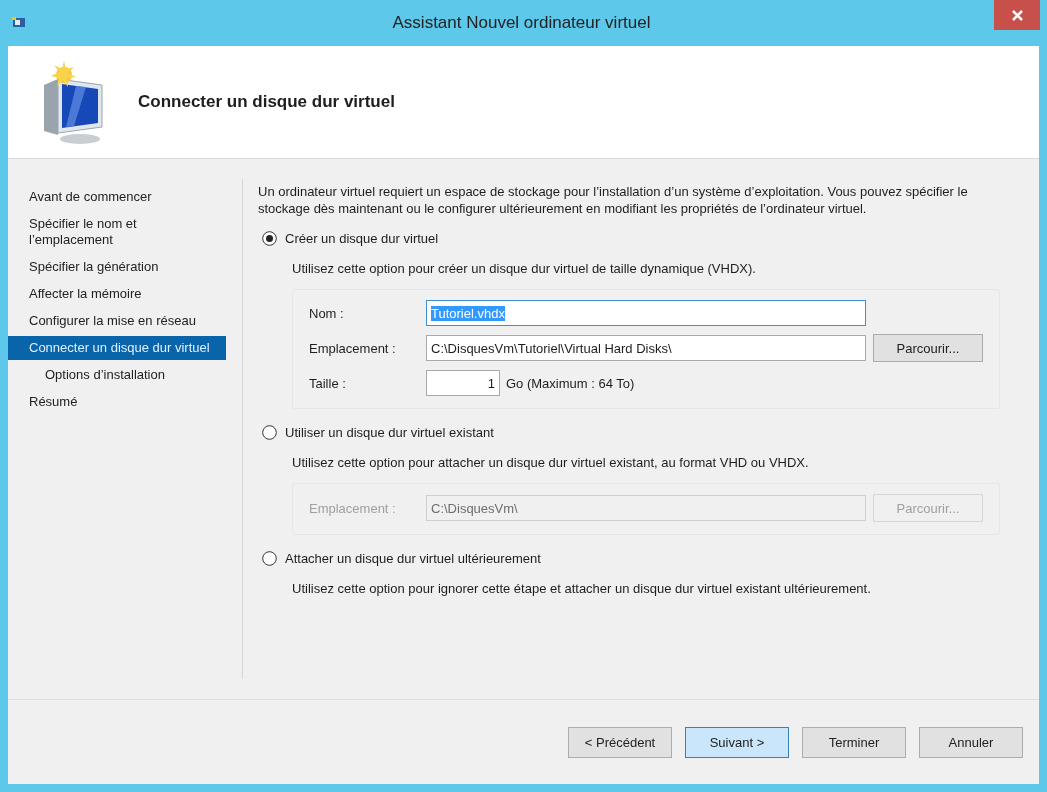  I want to click on wizard-step: Résumé, so click(117, 402).